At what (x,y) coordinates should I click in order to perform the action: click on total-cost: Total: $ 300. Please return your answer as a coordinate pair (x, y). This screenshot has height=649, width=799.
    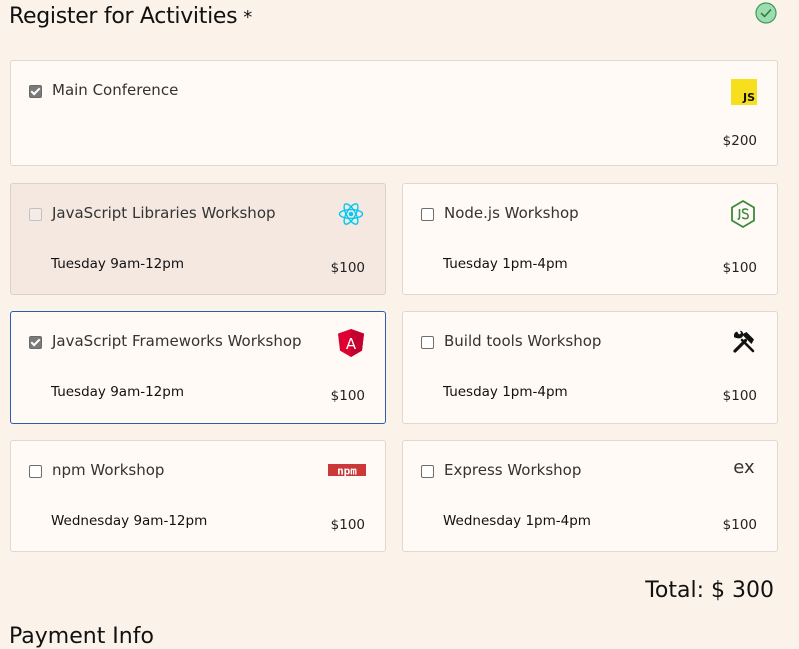
    Looking at the image, I should click on (709, 590).